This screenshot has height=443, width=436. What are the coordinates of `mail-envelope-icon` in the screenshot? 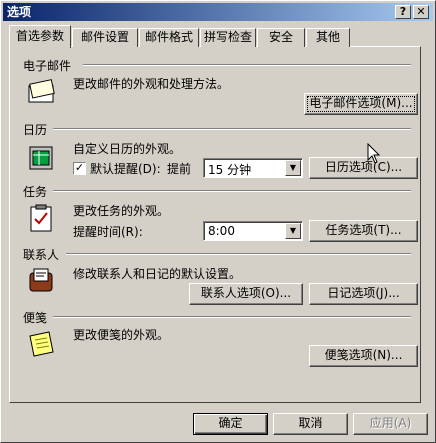 It's located at (41, 91).